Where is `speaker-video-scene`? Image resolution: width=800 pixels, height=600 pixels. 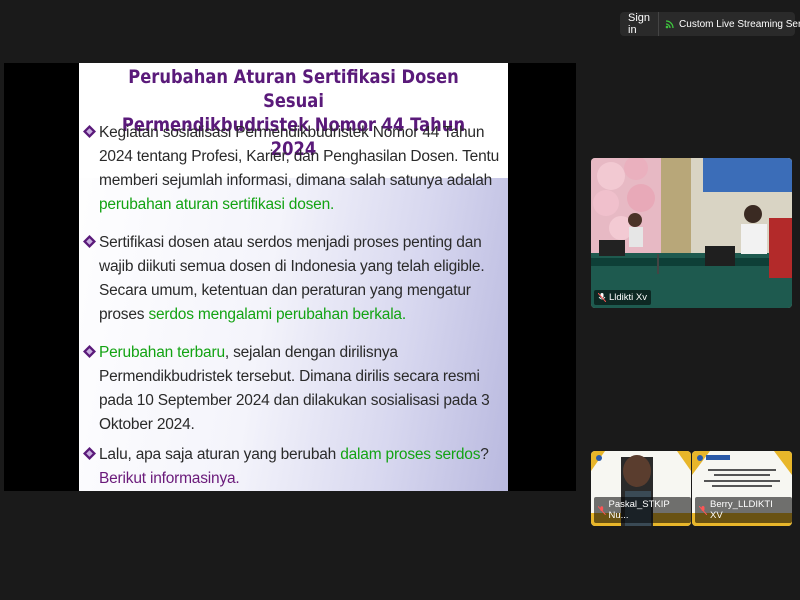 speaker-video-scene is located at coordinates (691, 233).